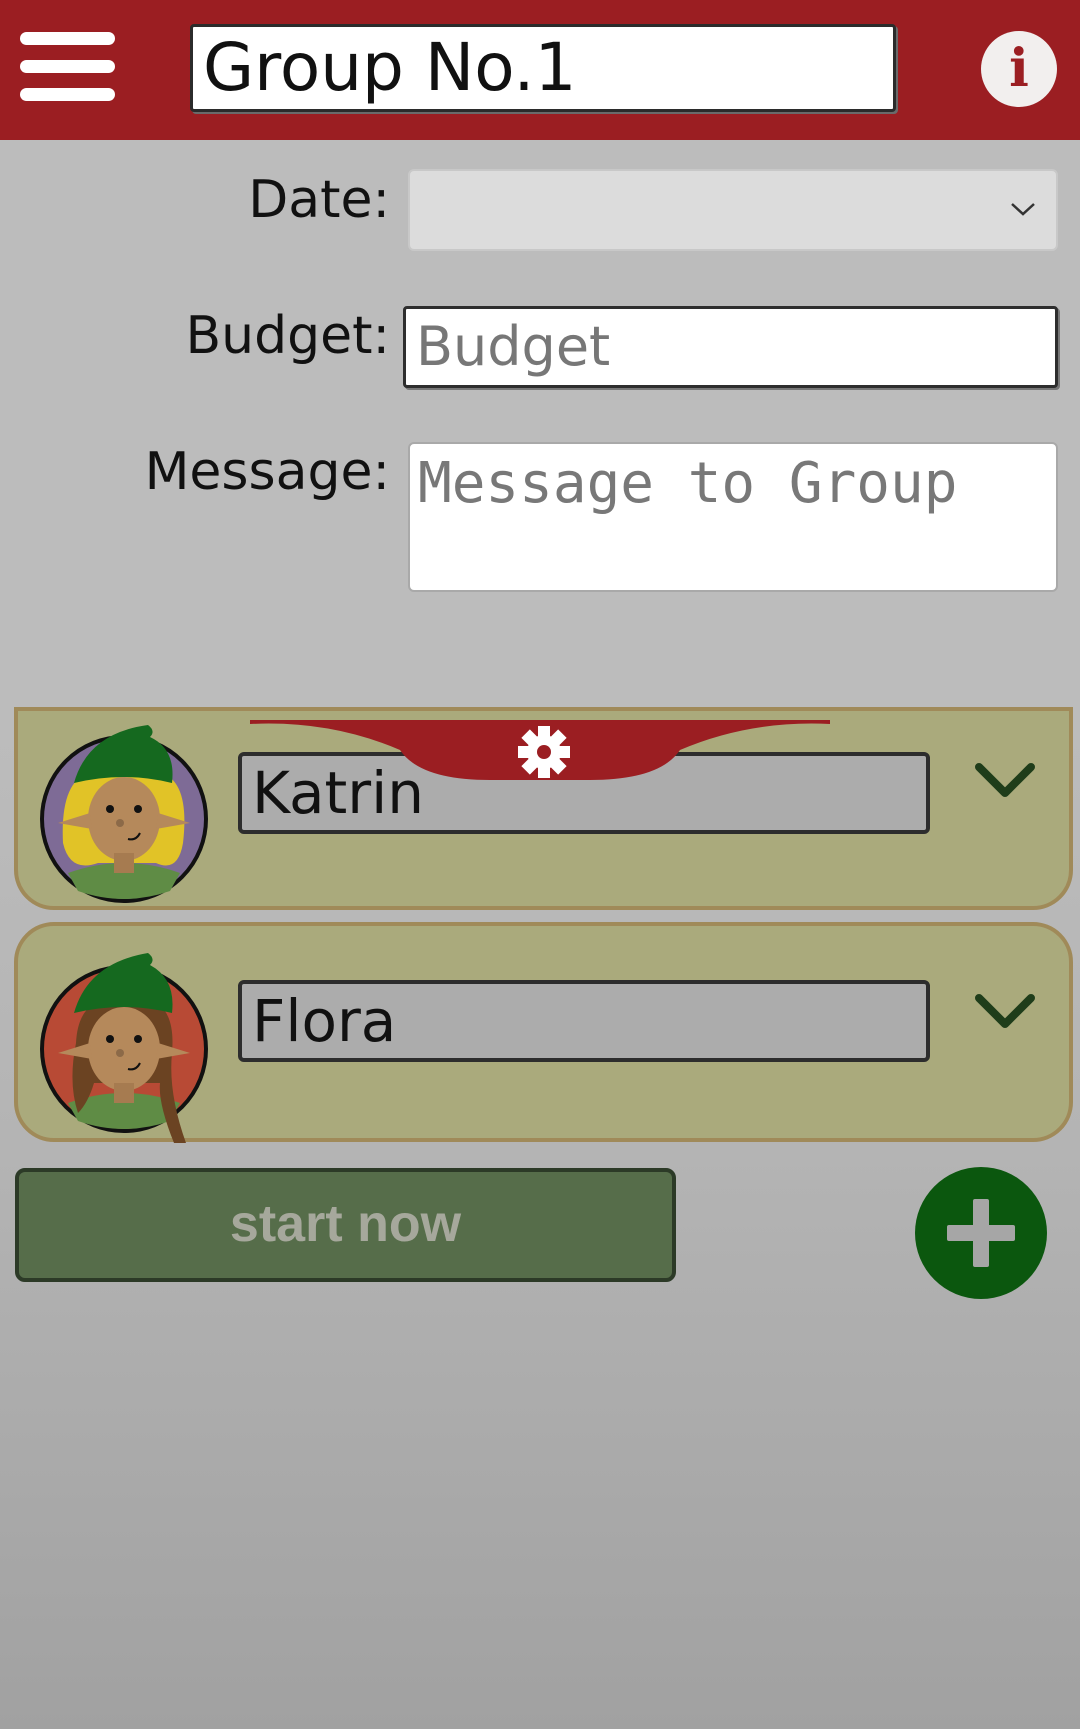 This screenshot has width=1080, height=1729. I want to click on member-card: Flora, so click(543, 1032).